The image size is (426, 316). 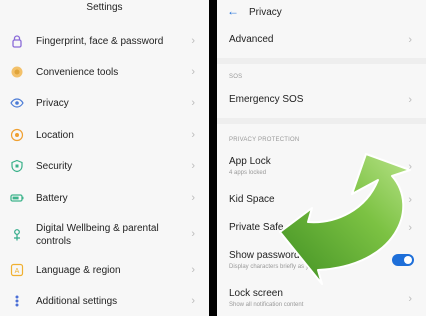 I want to click on settings-item-additional: Additional settings ›, so click(x=104, y=302).